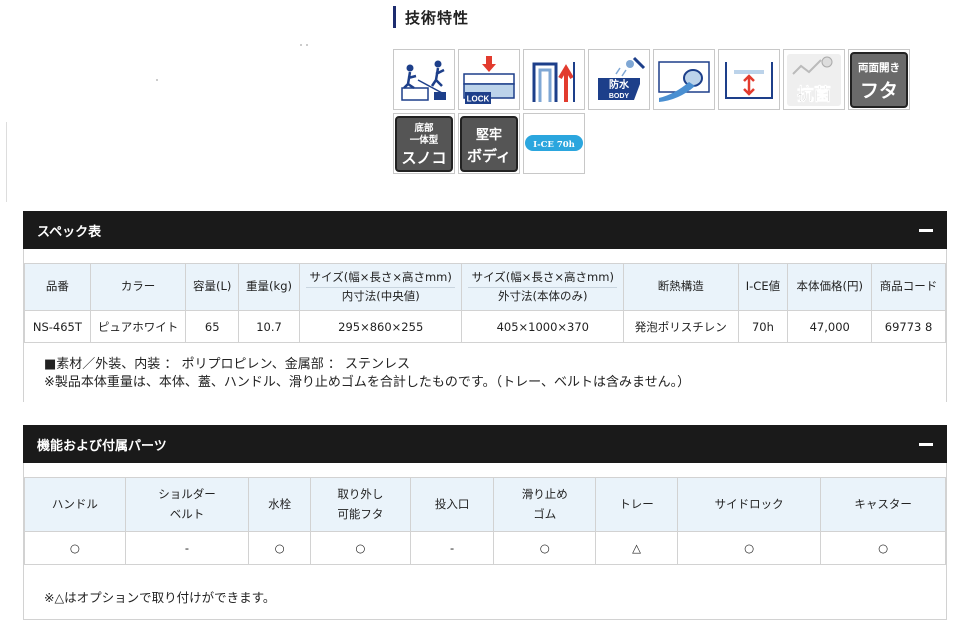  What do you see at coordinates (749, 79) in the screenshot?
I see `deep-interior-icon` at bounding box center [749, 79].